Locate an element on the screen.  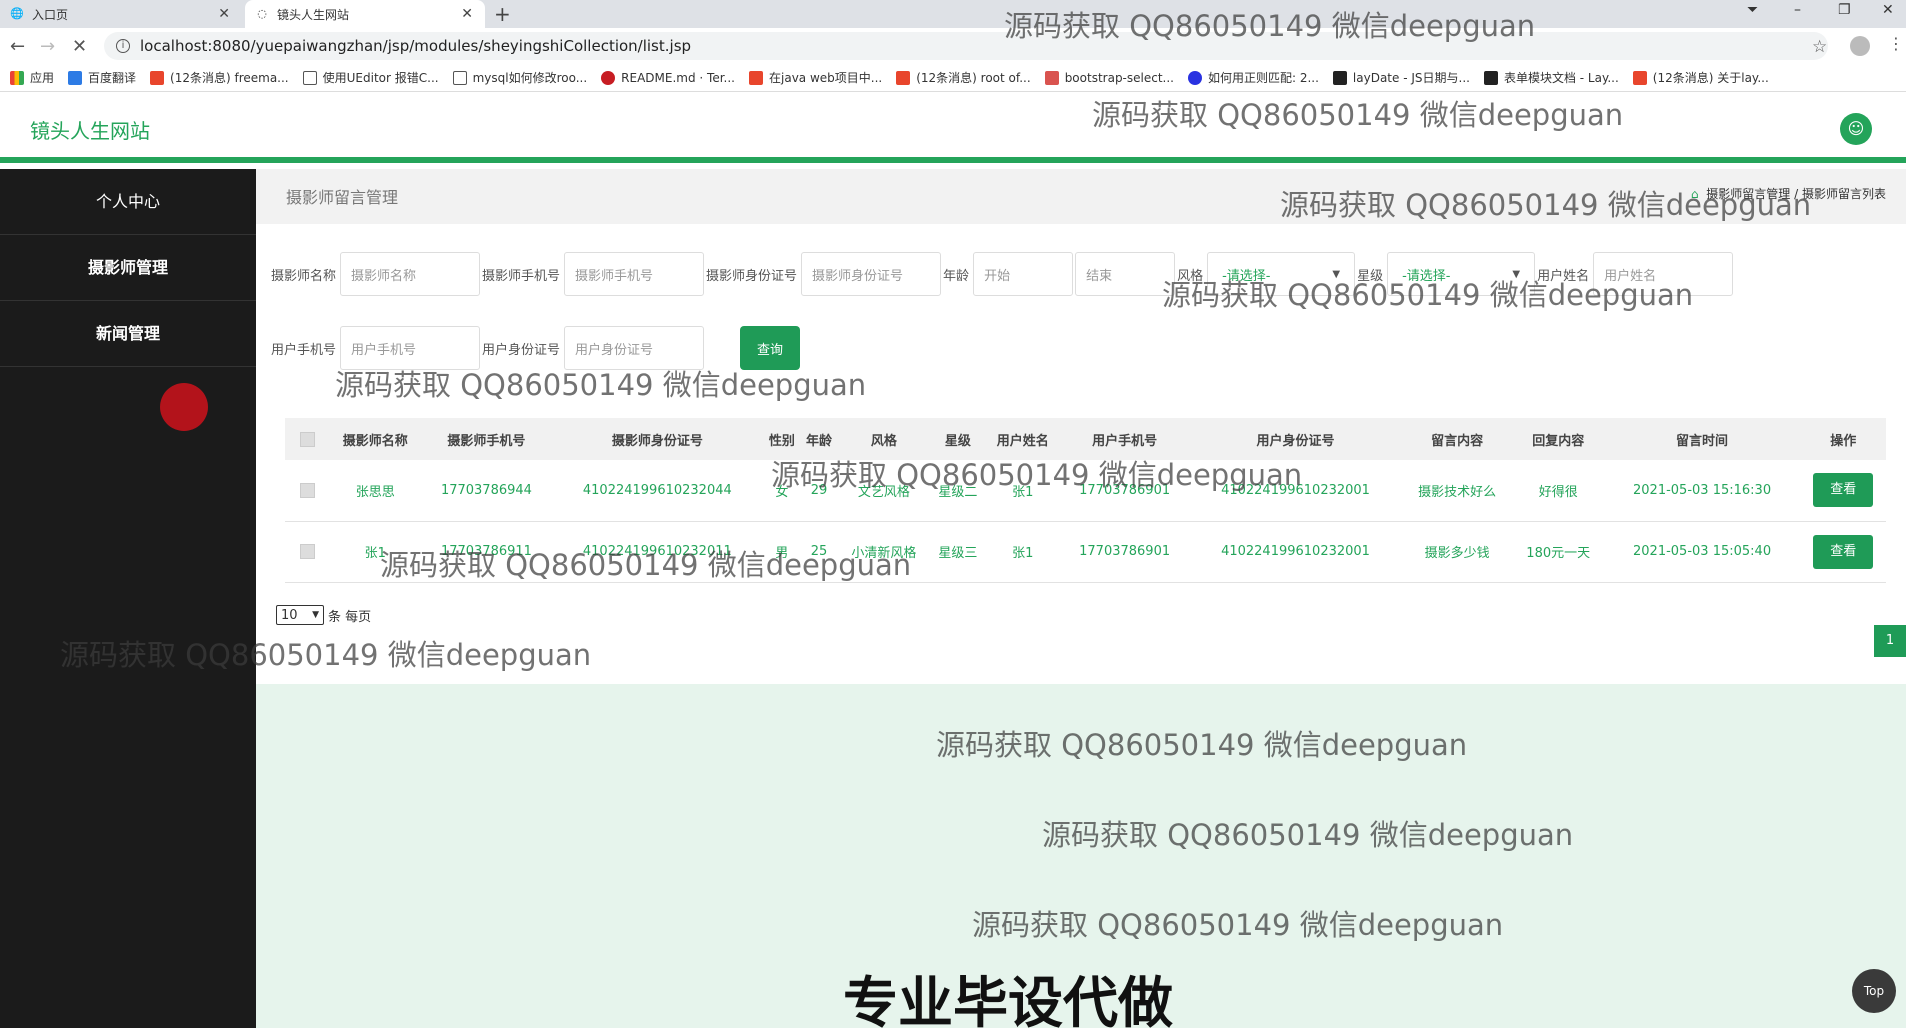
tab-search-icon: ⏷ is located at coordinates (1752, 10).